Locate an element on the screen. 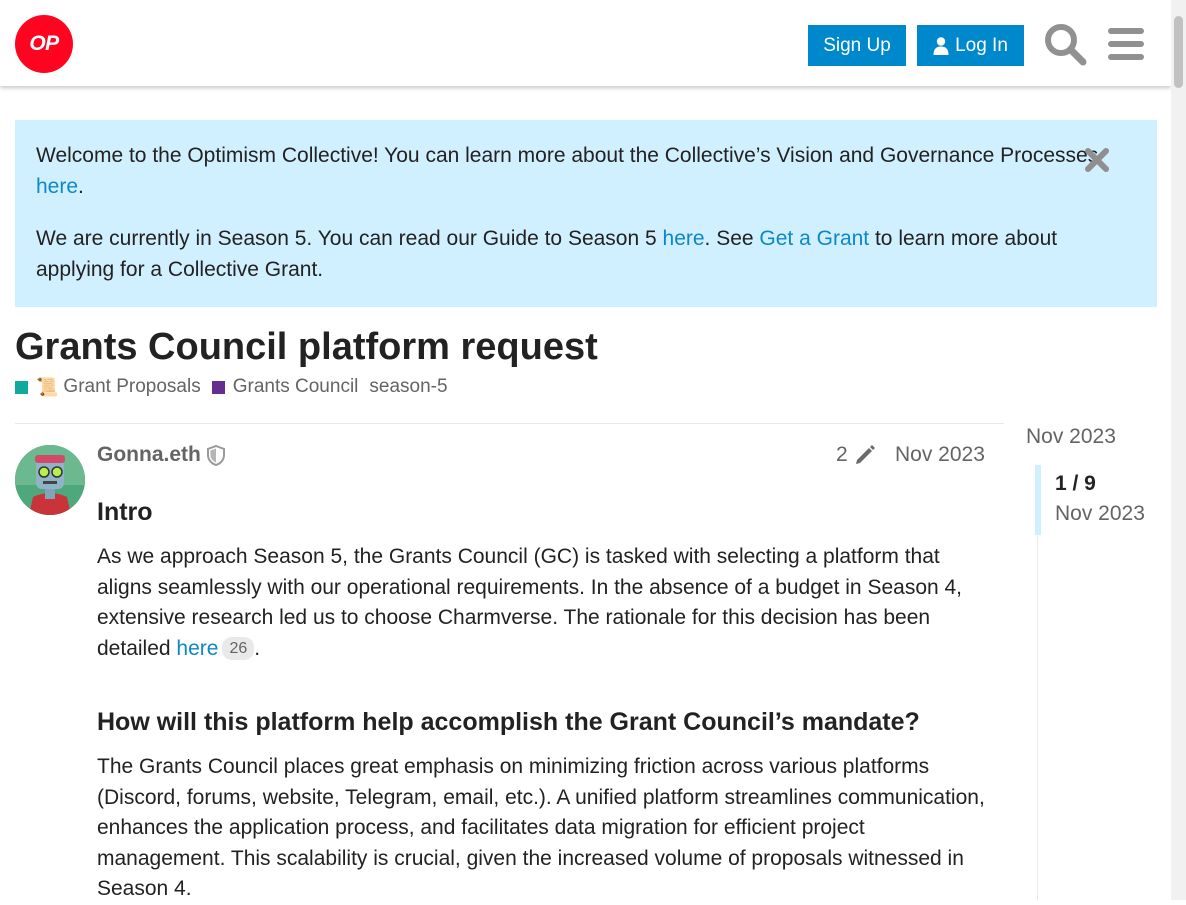 This screenshot has width=1186, height=905. log-in-button: Log In is located at coordinates (970, 45).